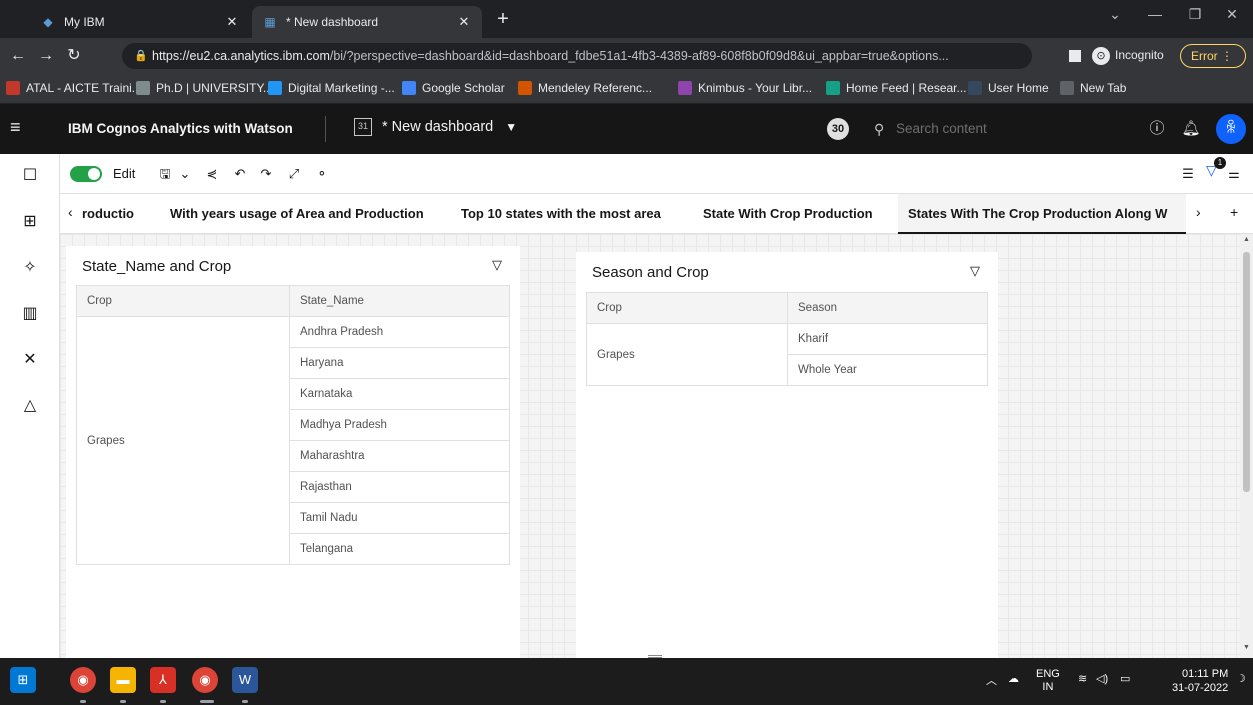 The width and height of the screenshot is (1253, 705). Describe the element at coordinates (266, 174) in the screenshot. I see `redo-icon: ↷` at that location.